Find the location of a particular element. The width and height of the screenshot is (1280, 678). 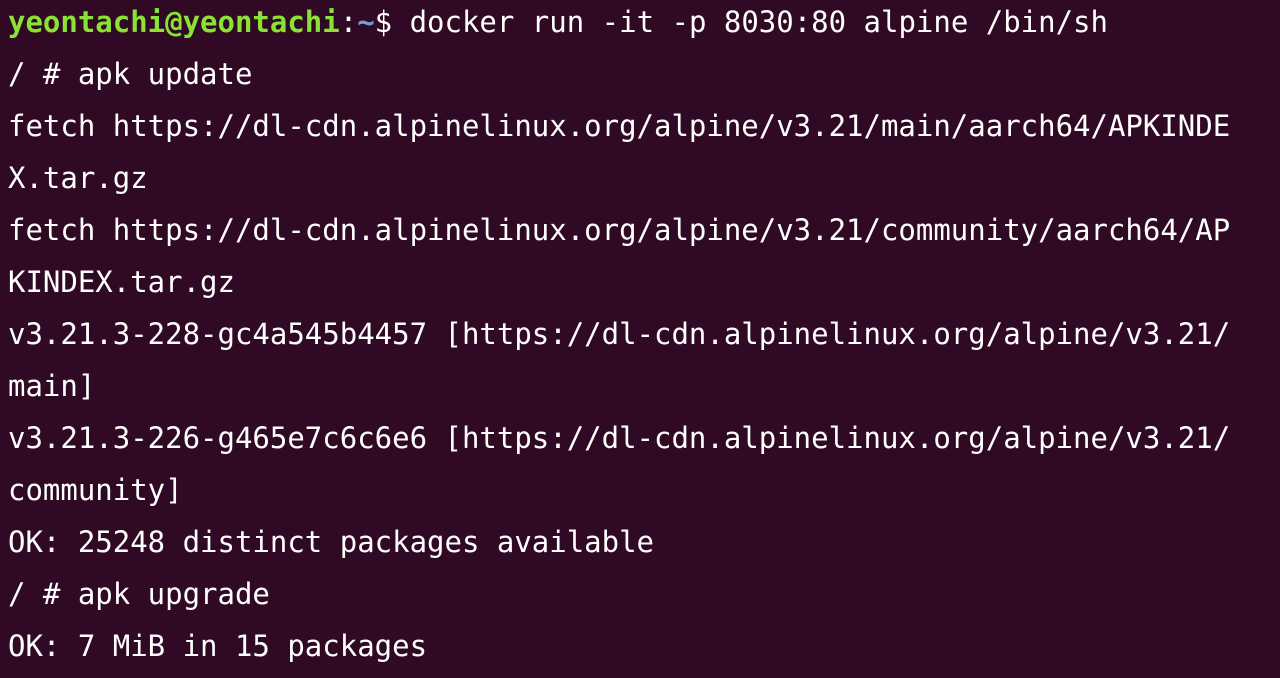

output-line: community] is located at coordinates (95, 490).